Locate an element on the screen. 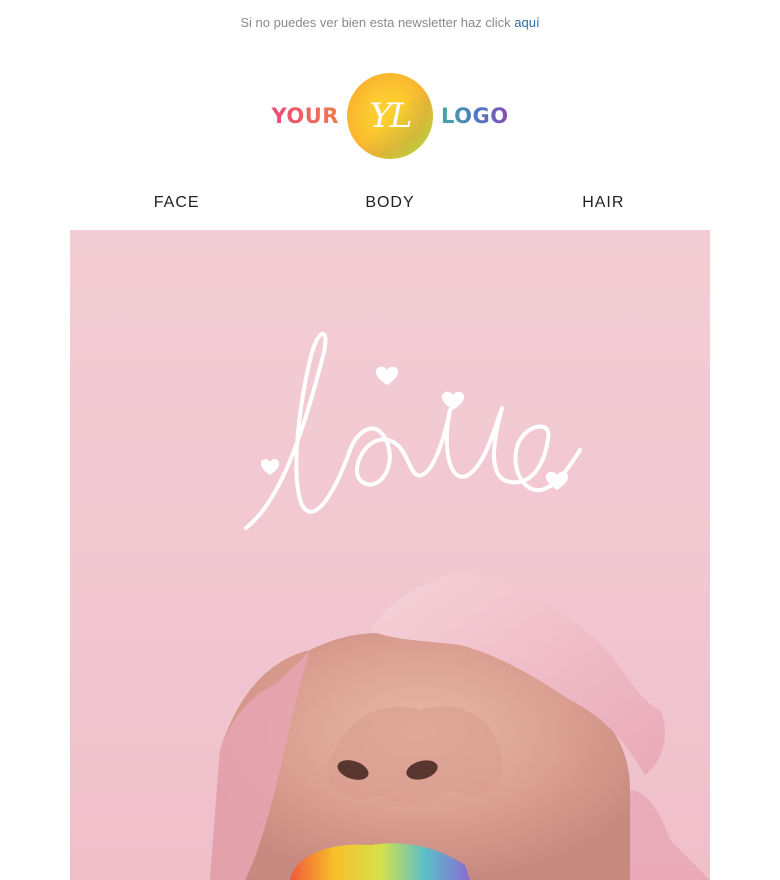  main-nav: FACE BODY HAIR is located at coordinates (390, 203).